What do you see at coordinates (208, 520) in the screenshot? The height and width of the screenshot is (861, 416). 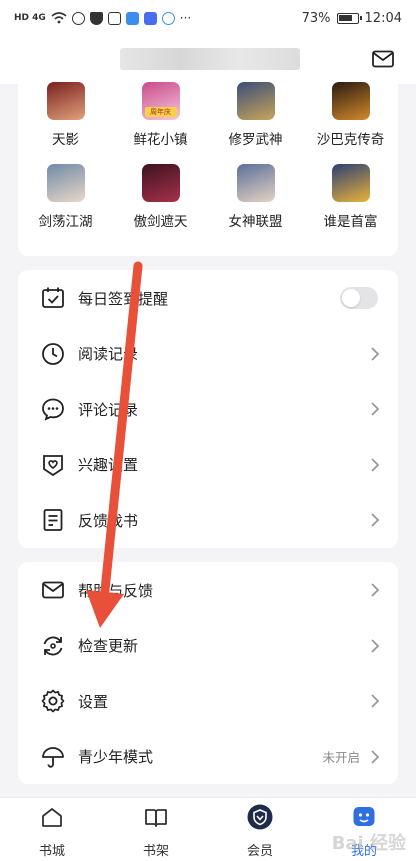 I see `menu-row: 反馈找书` at bounding box center [208, 520].